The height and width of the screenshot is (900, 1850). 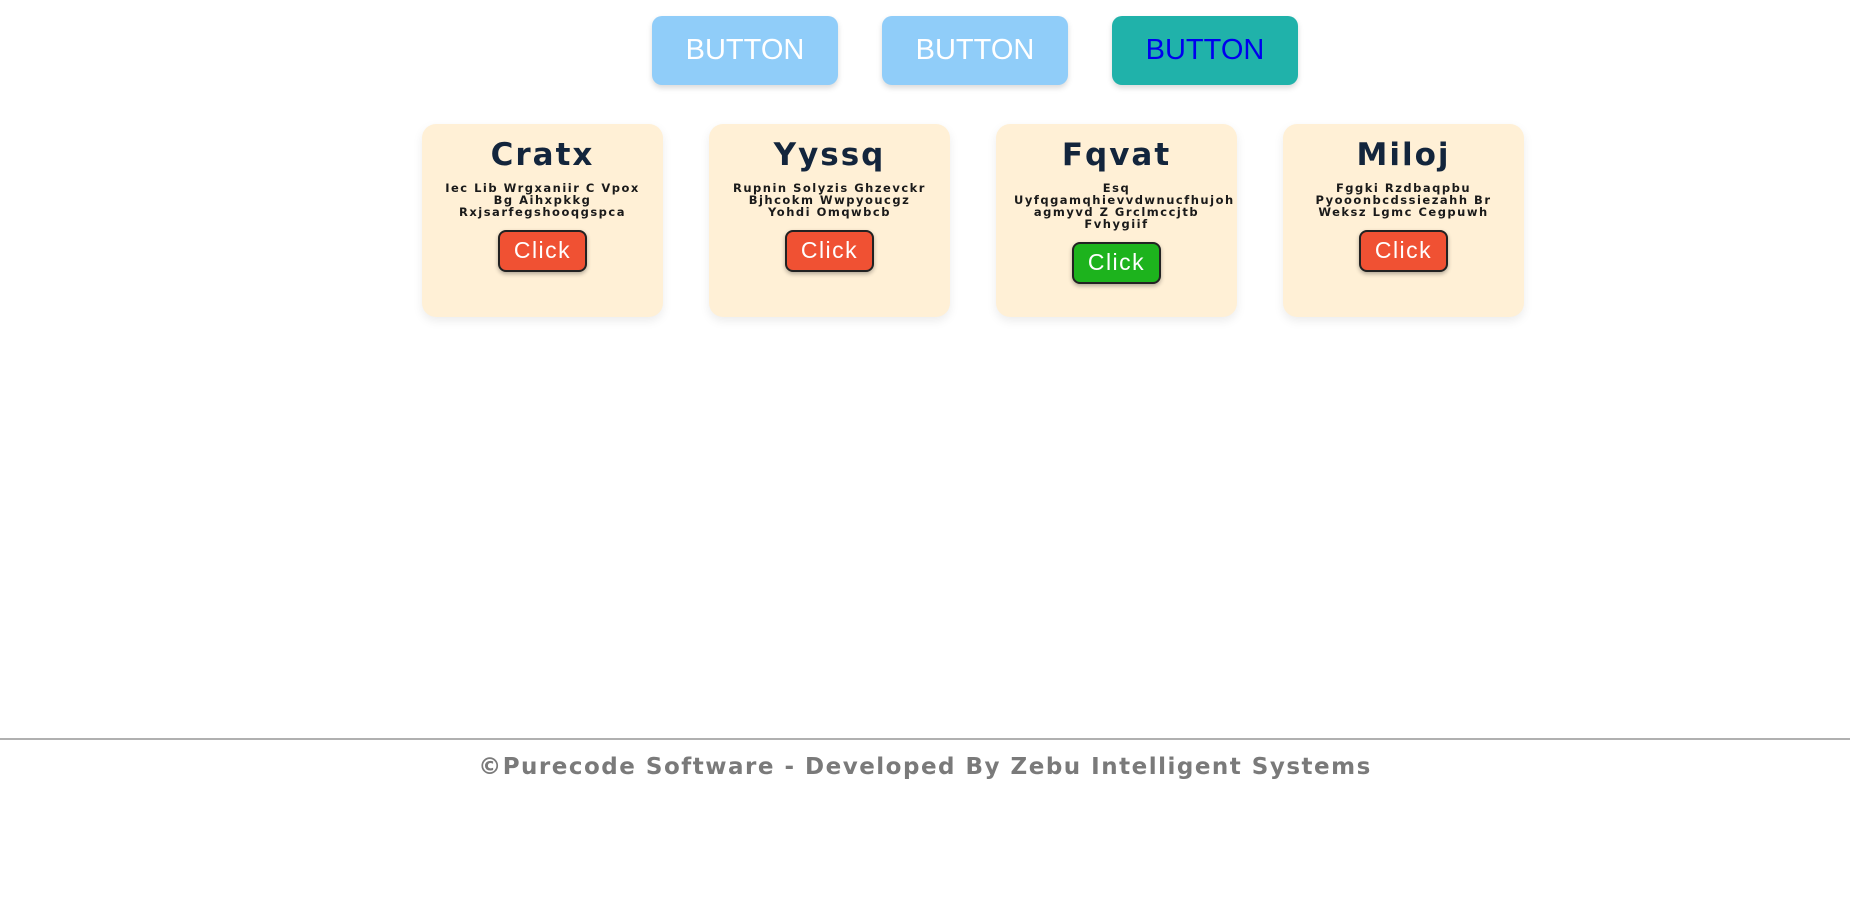 What do you see at coordinates (542, 155) in the screenshot?
I see `card-title: Cratx` at bounding box center [542, 155].